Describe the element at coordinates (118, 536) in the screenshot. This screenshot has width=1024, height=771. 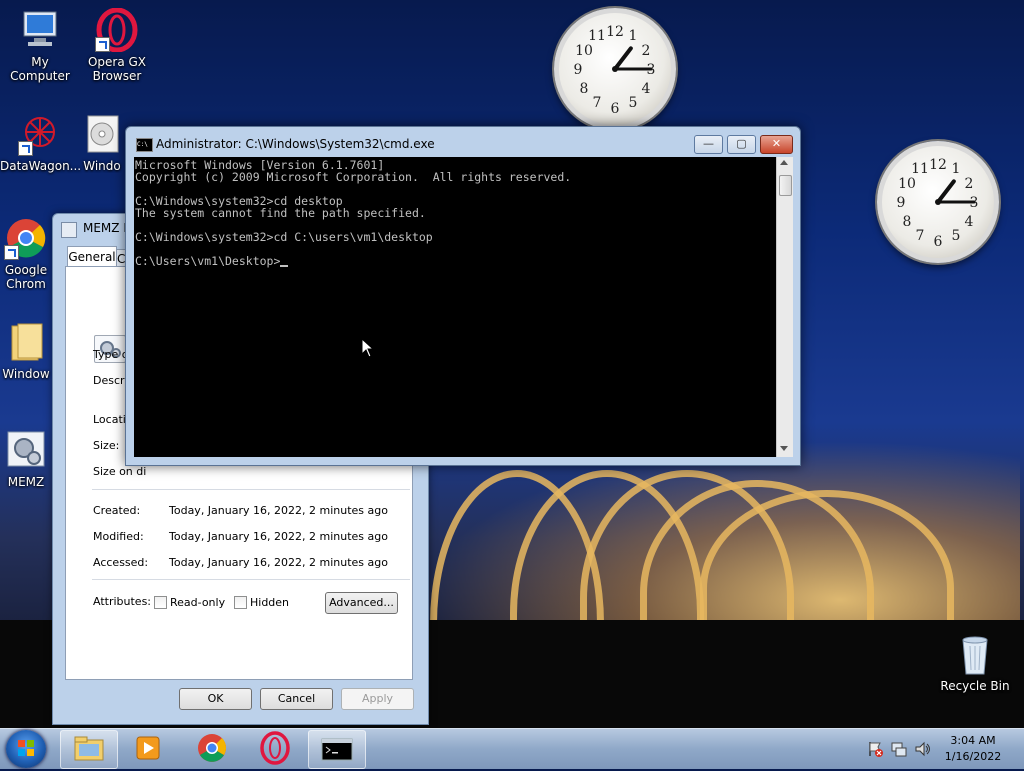
I see `modified-label: Modified:` at that location.